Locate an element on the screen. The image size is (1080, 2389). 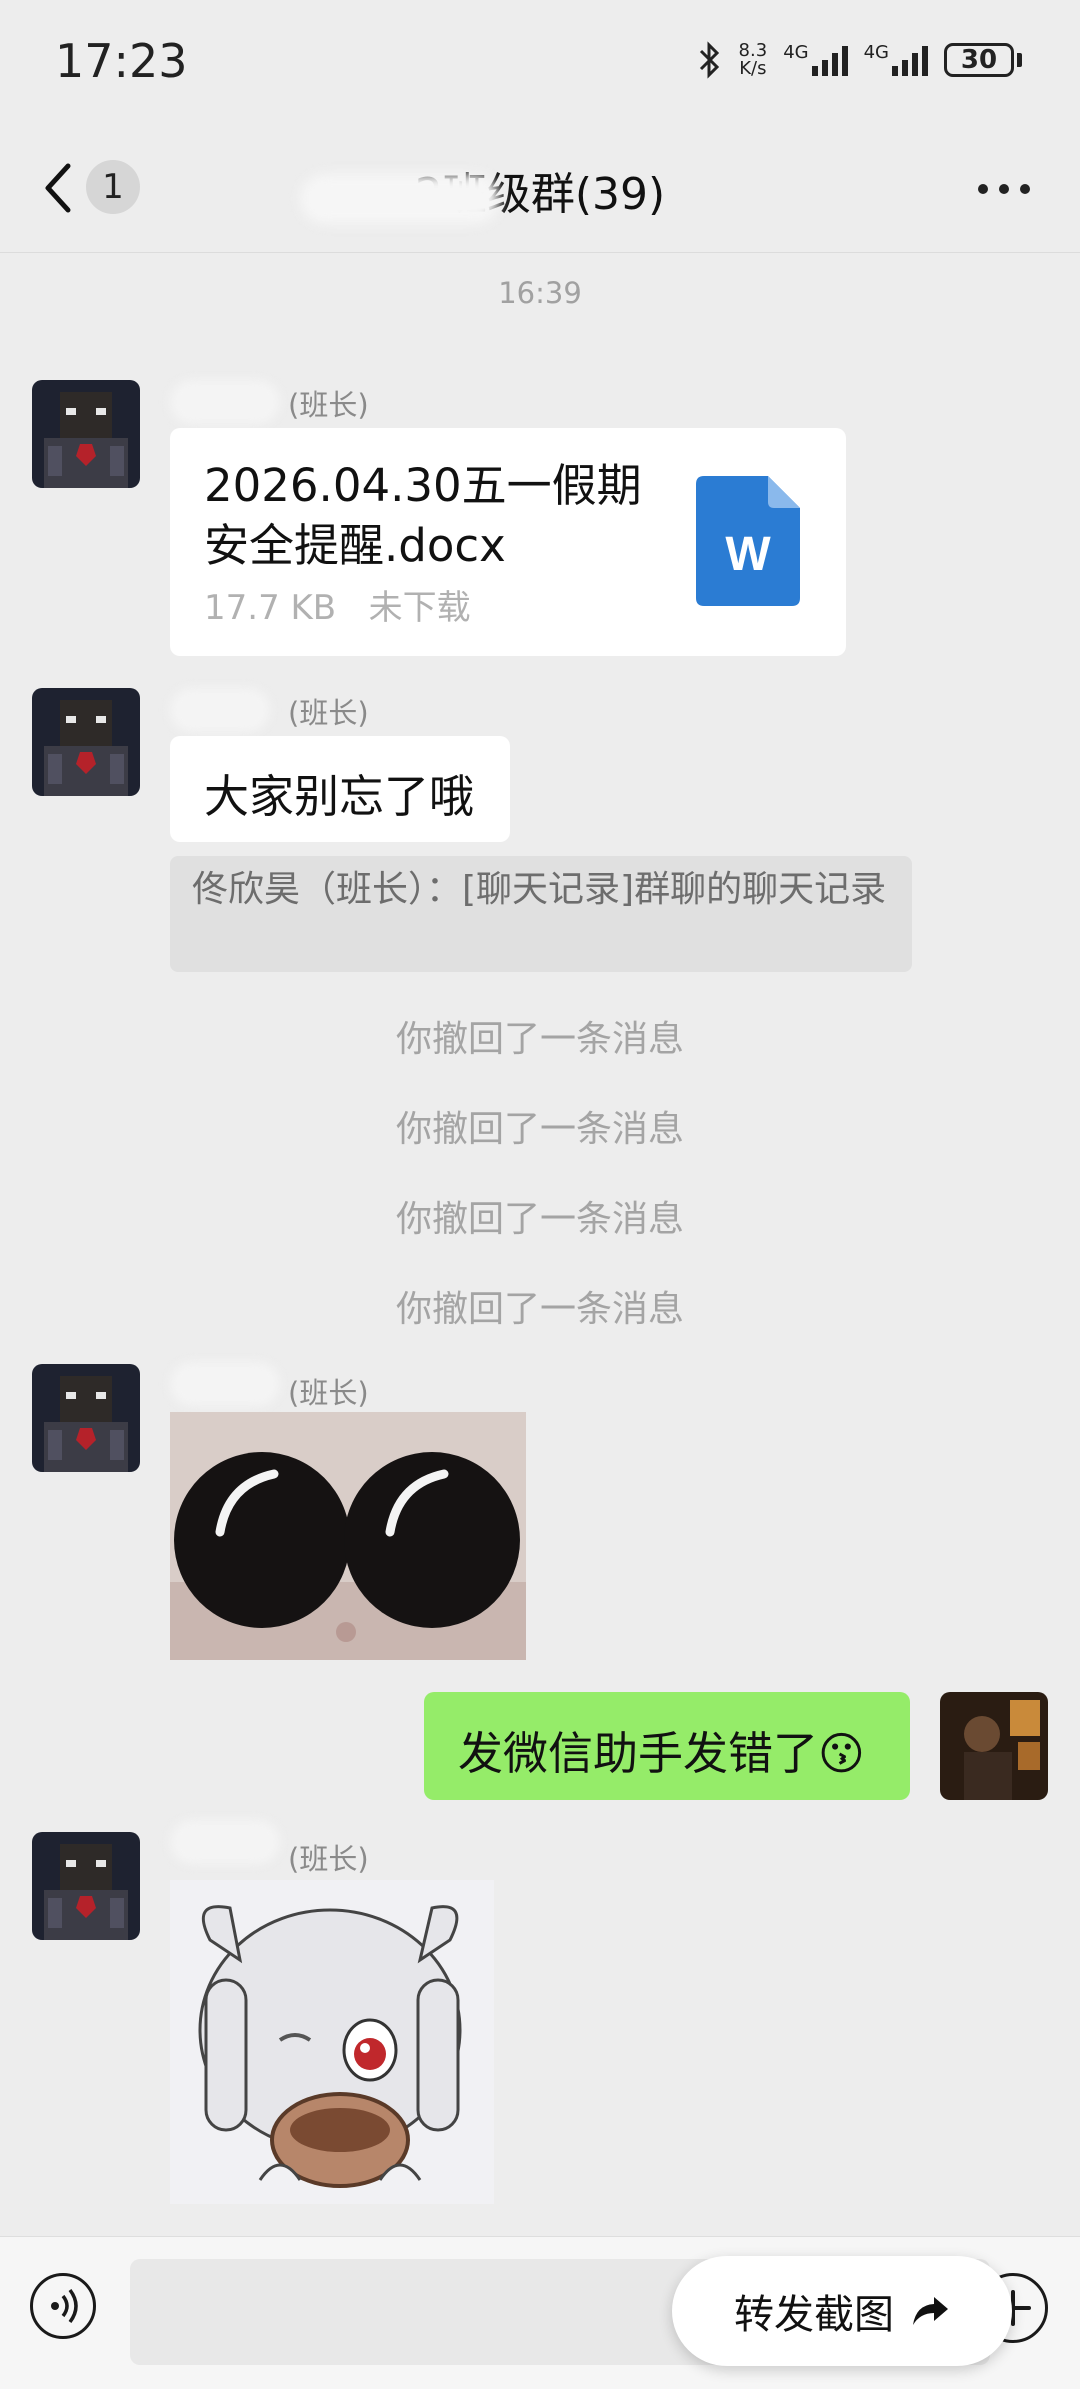
chat-title: 2班级群(39) is located at coordinates (540, 190).